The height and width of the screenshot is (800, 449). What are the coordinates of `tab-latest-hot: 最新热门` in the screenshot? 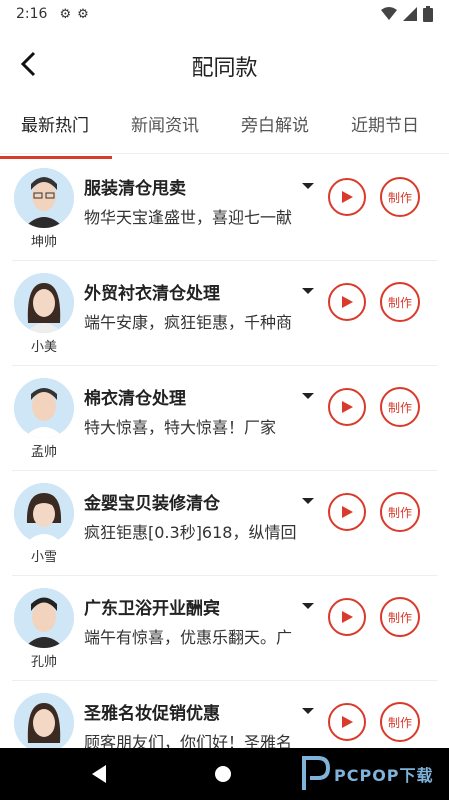 It's located at (56, 131).